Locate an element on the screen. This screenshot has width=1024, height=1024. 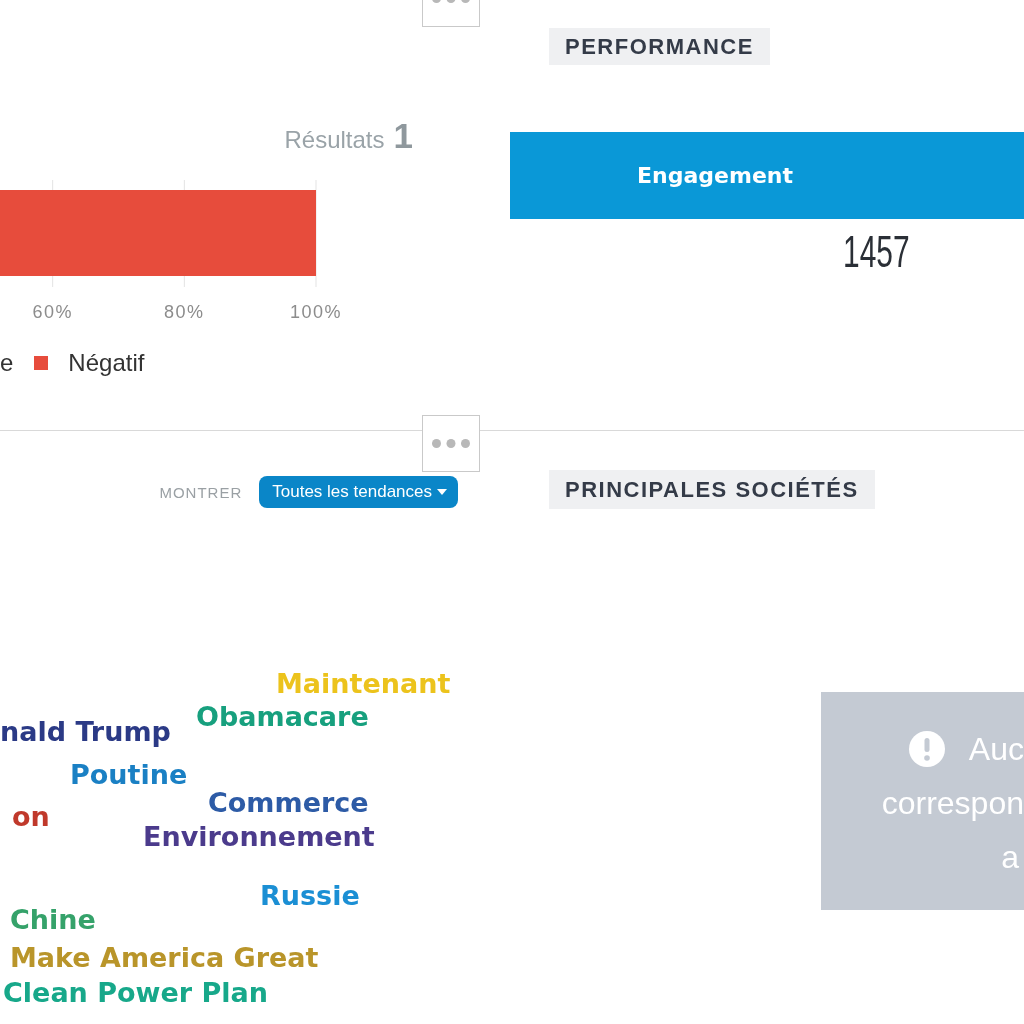
alert-icon is located at coordinates (926, 749).